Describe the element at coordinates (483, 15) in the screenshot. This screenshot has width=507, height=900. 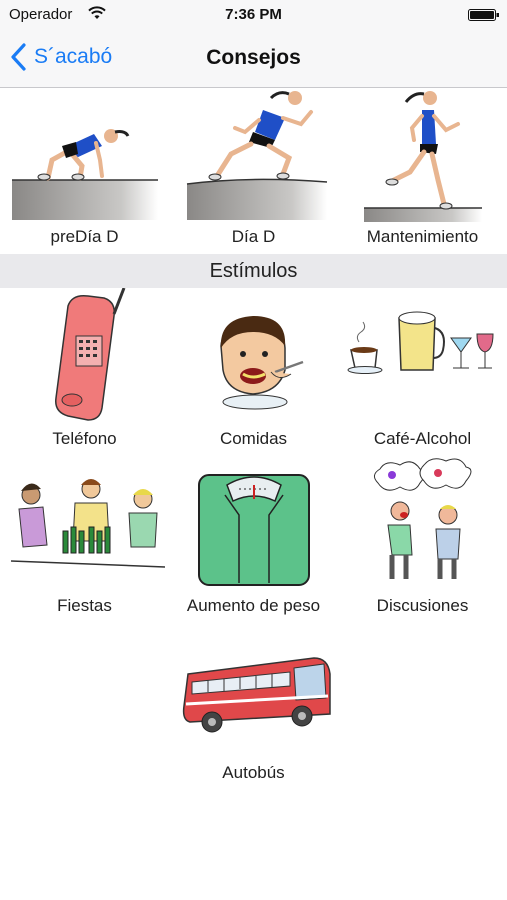
I see `battery-icon` at that location.